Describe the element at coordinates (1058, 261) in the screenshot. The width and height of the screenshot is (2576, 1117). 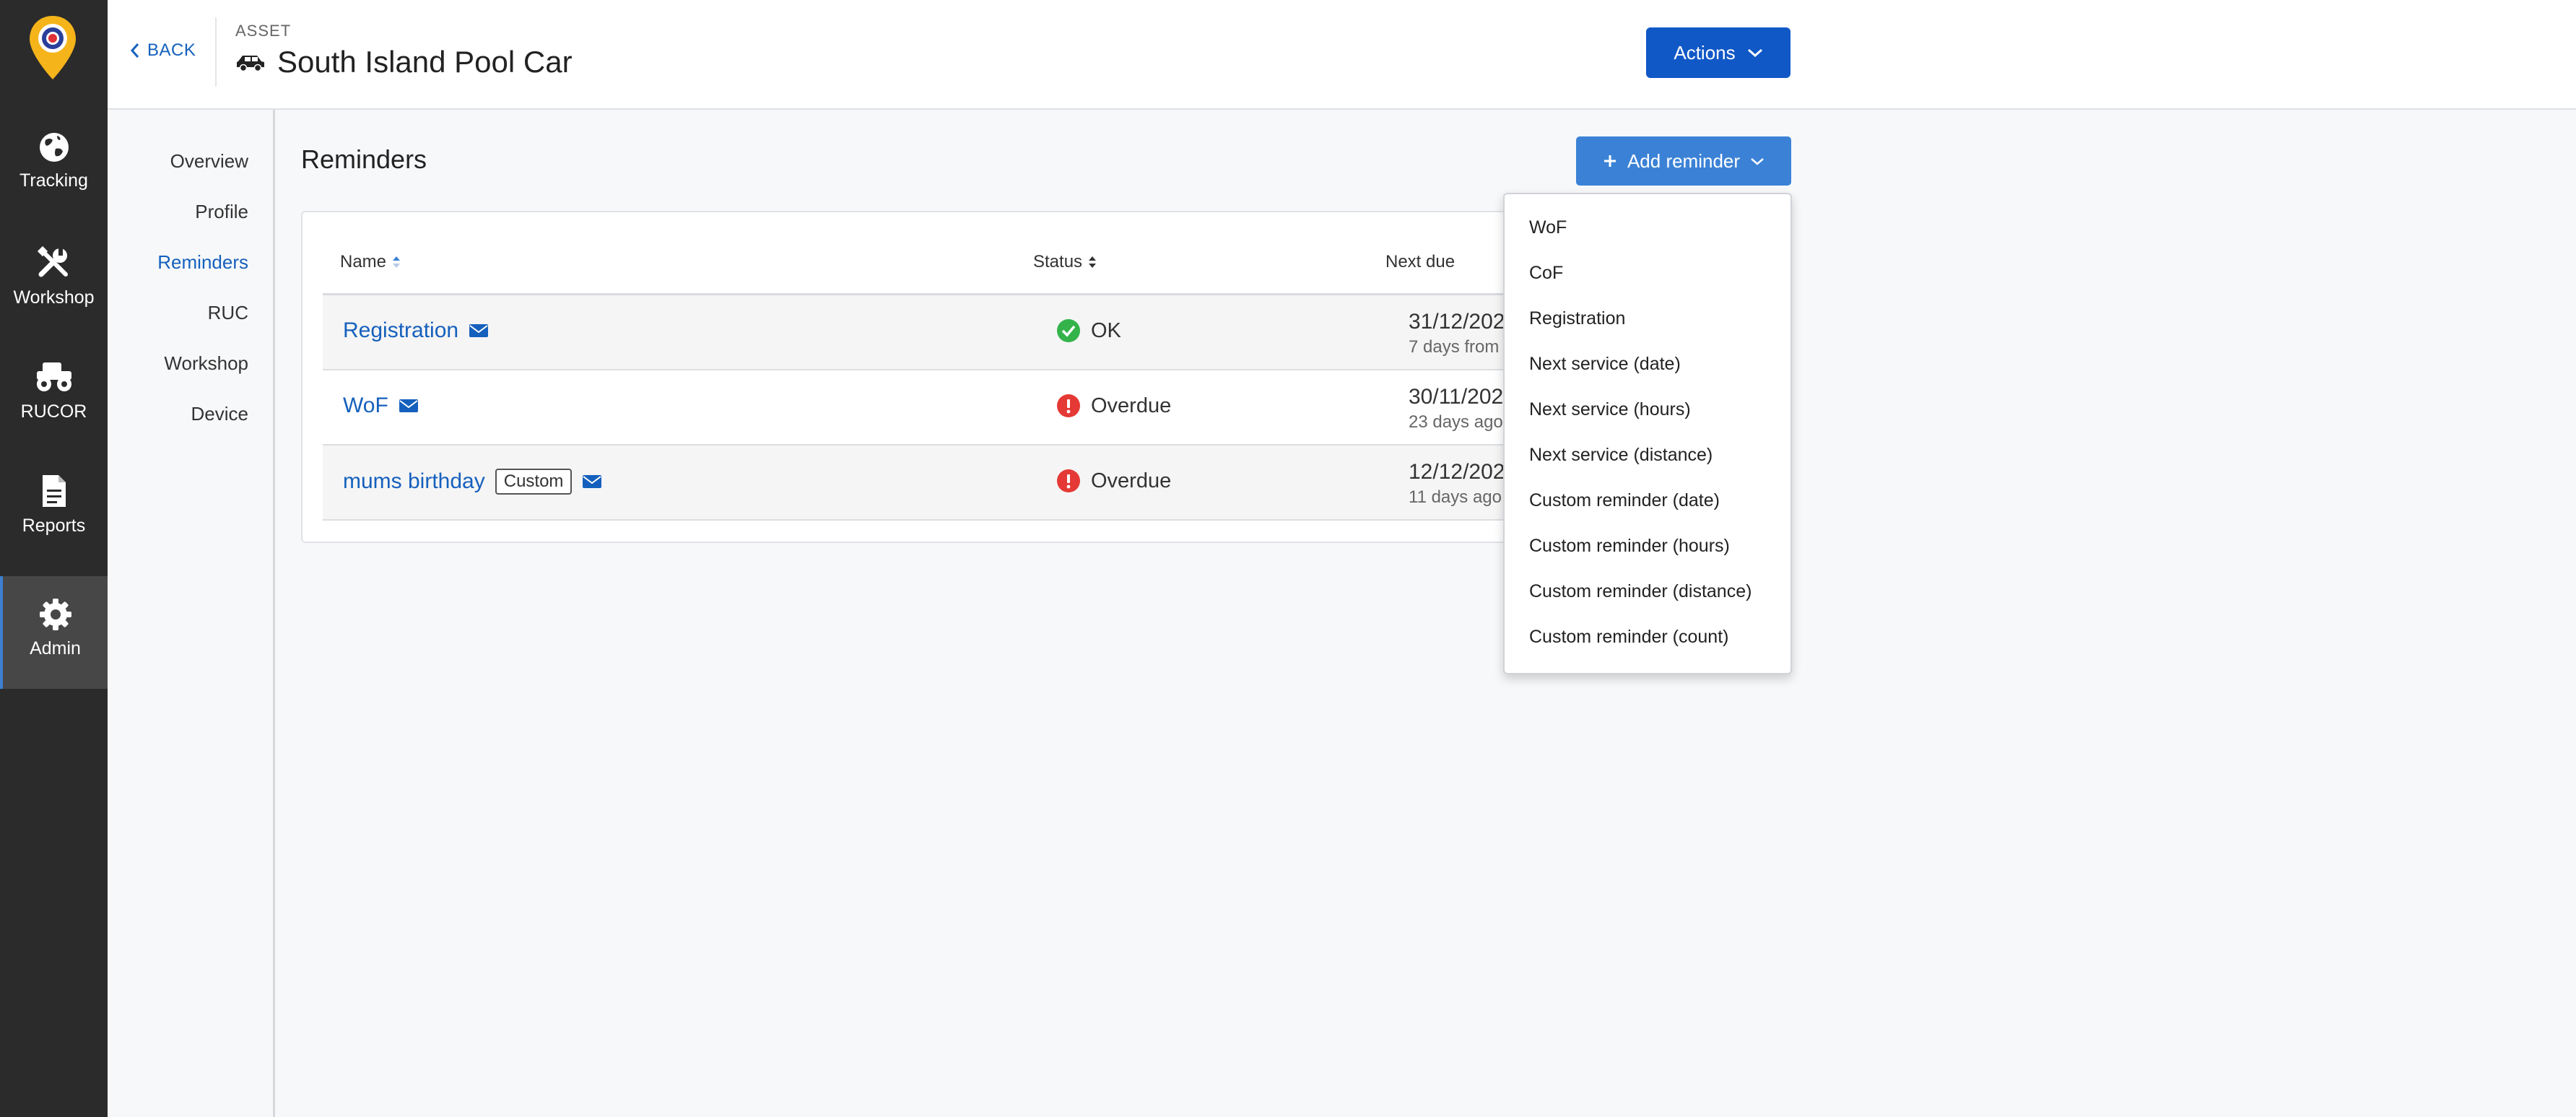
I see `column-label: Status` at that location.